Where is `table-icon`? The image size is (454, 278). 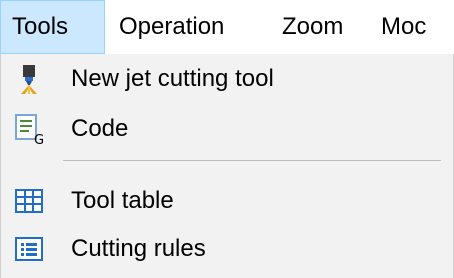 table-icon is located at coordinates (29, 201).